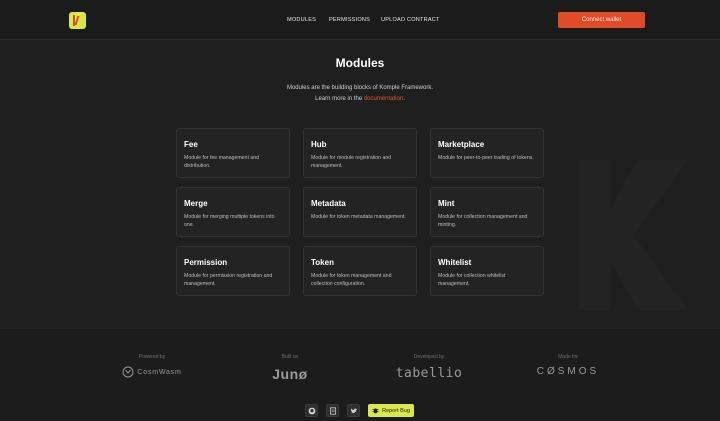 This screenshot has height=421, width=720. I want to click on sponsor-juno: Built on Junø, so click(290, 368).